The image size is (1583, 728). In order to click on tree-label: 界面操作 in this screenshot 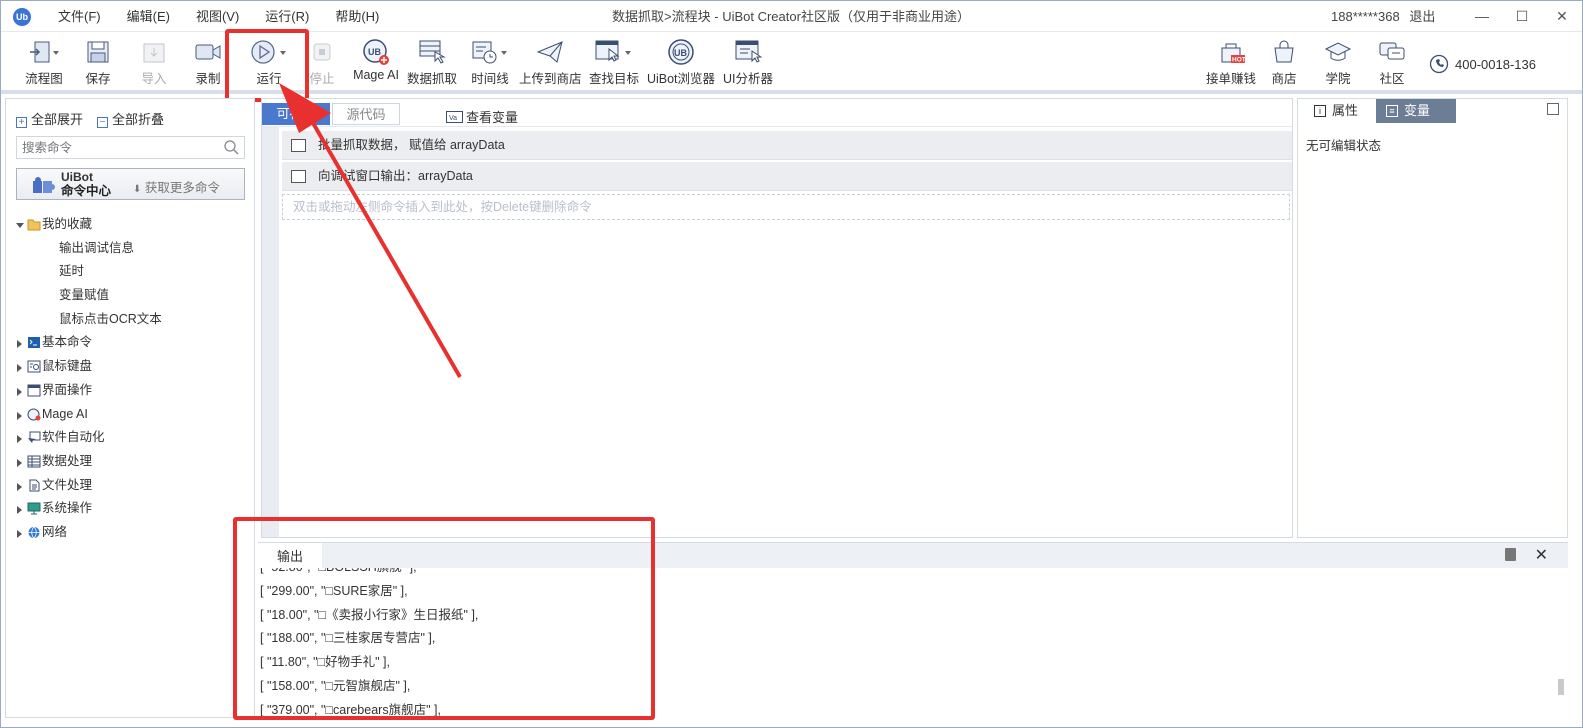, I will do `click(67, 389)`.